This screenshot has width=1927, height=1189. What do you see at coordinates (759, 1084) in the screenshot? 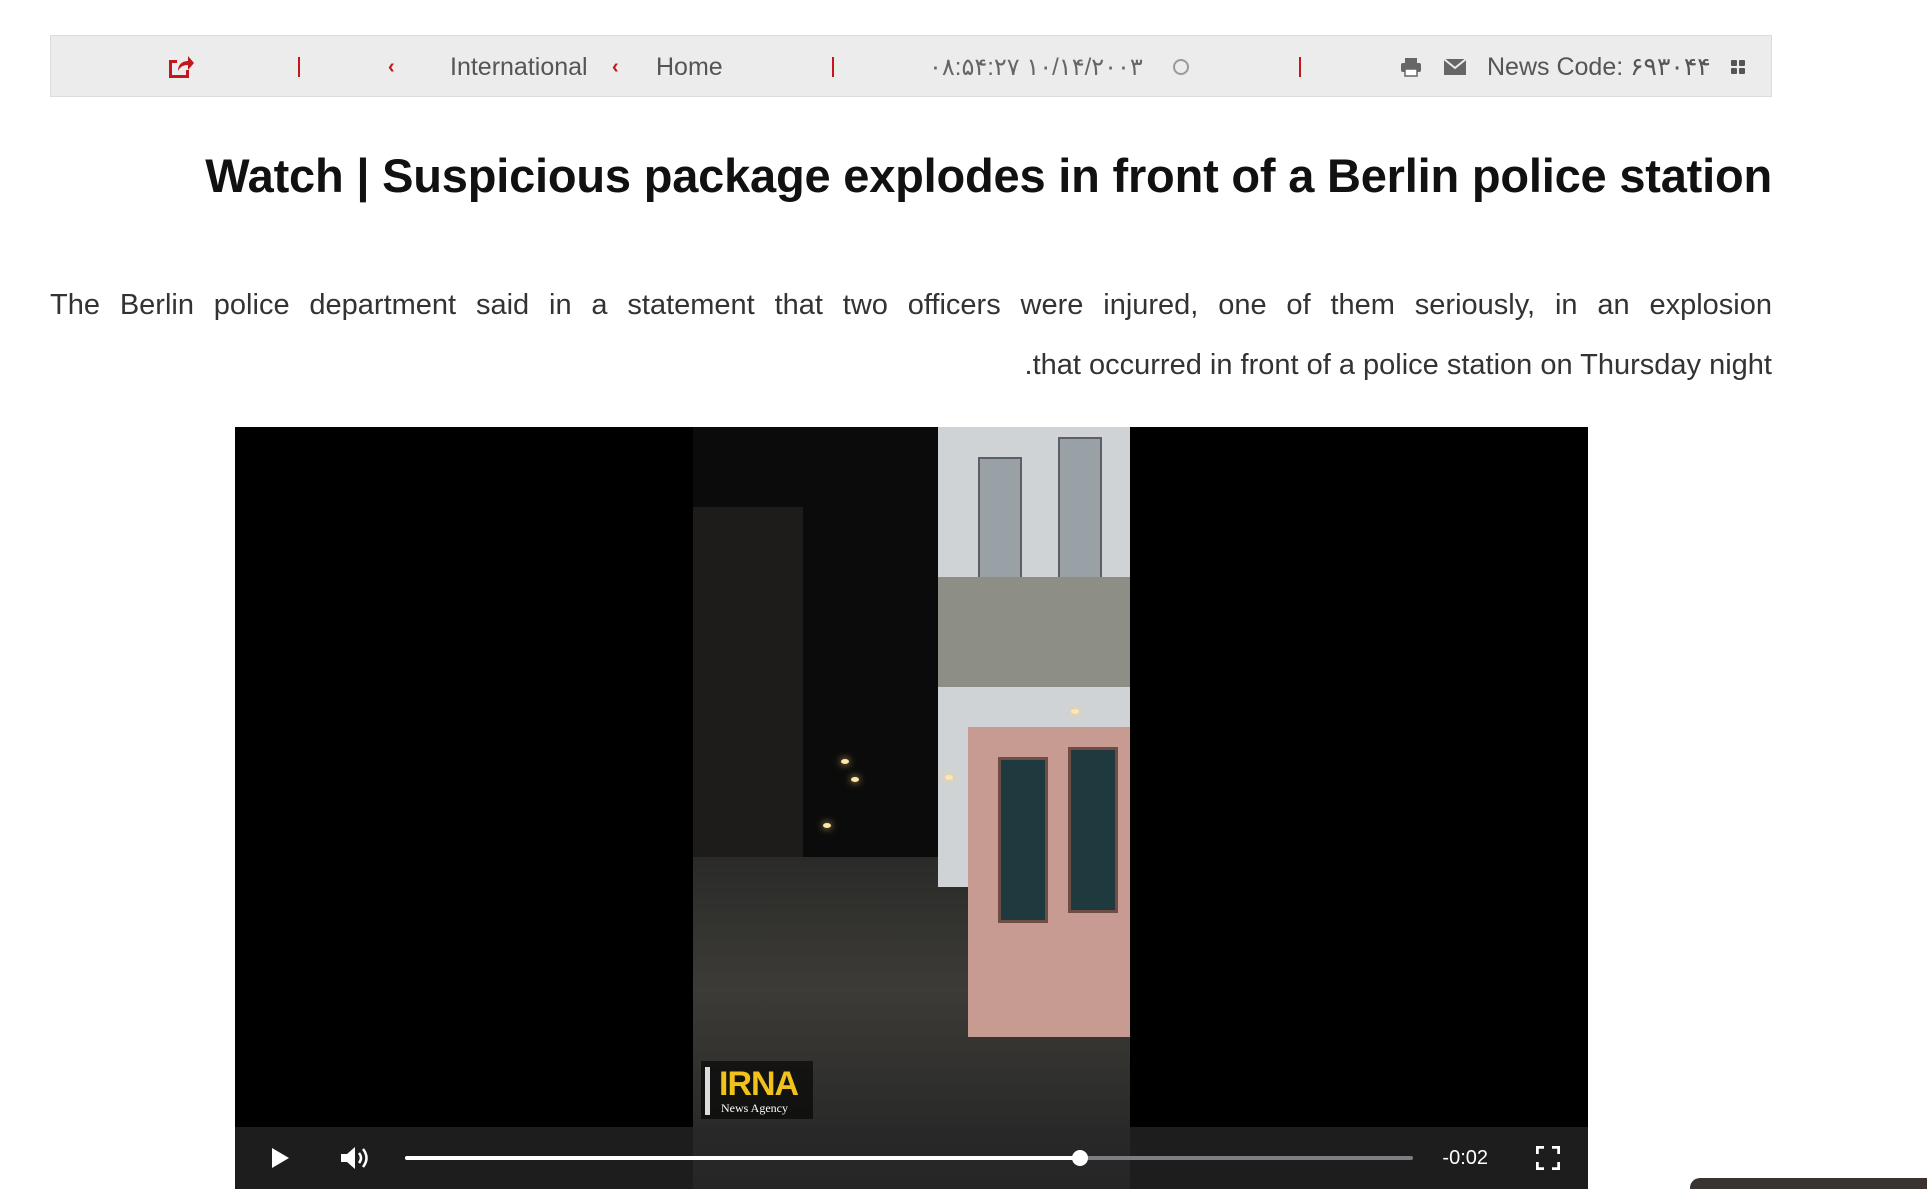
I see `watermark-text: IRNA` at bounding box center [759, 1084].